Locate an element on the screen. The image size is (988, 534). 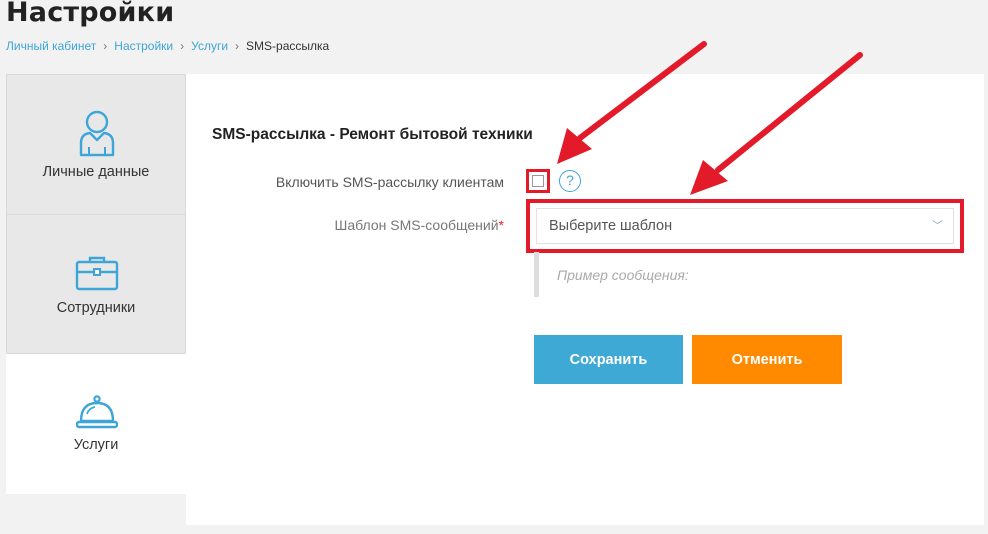
service-bell-icon is located at coordinates (97, 414).